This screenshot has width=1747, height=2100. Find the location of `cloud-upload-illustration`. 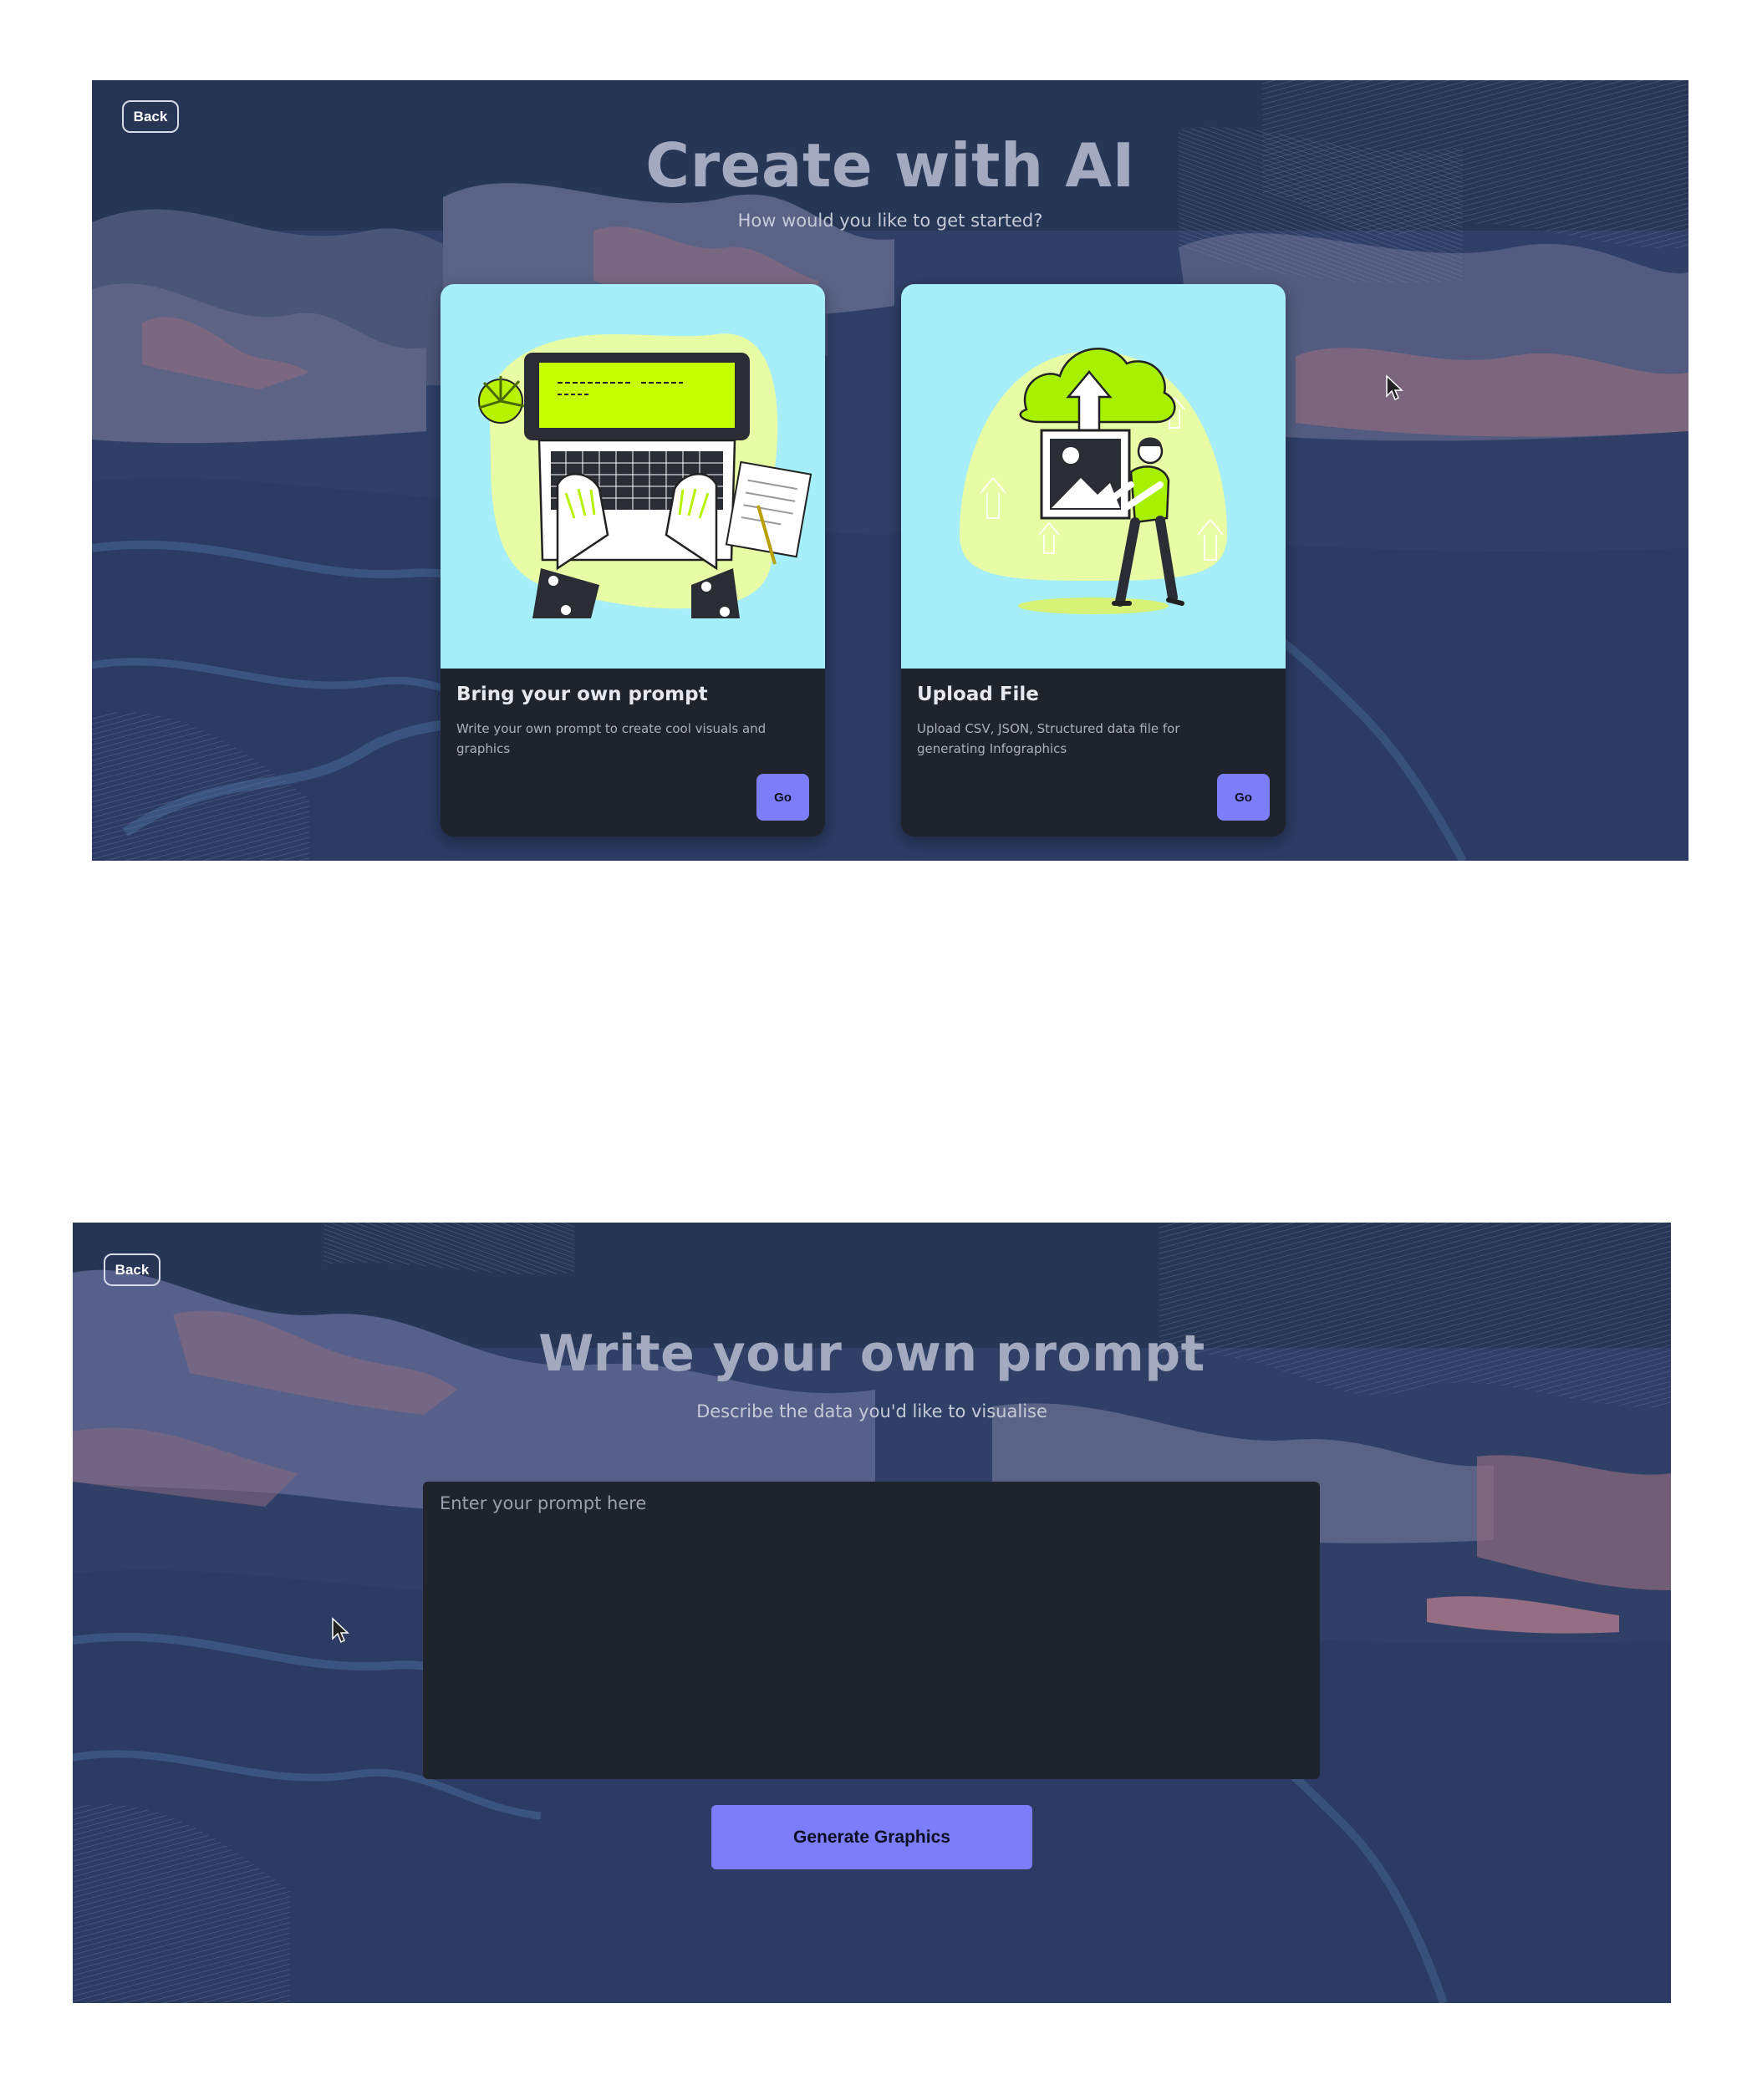

cloud-upload-illustration is located at coordinates (1093, 477).